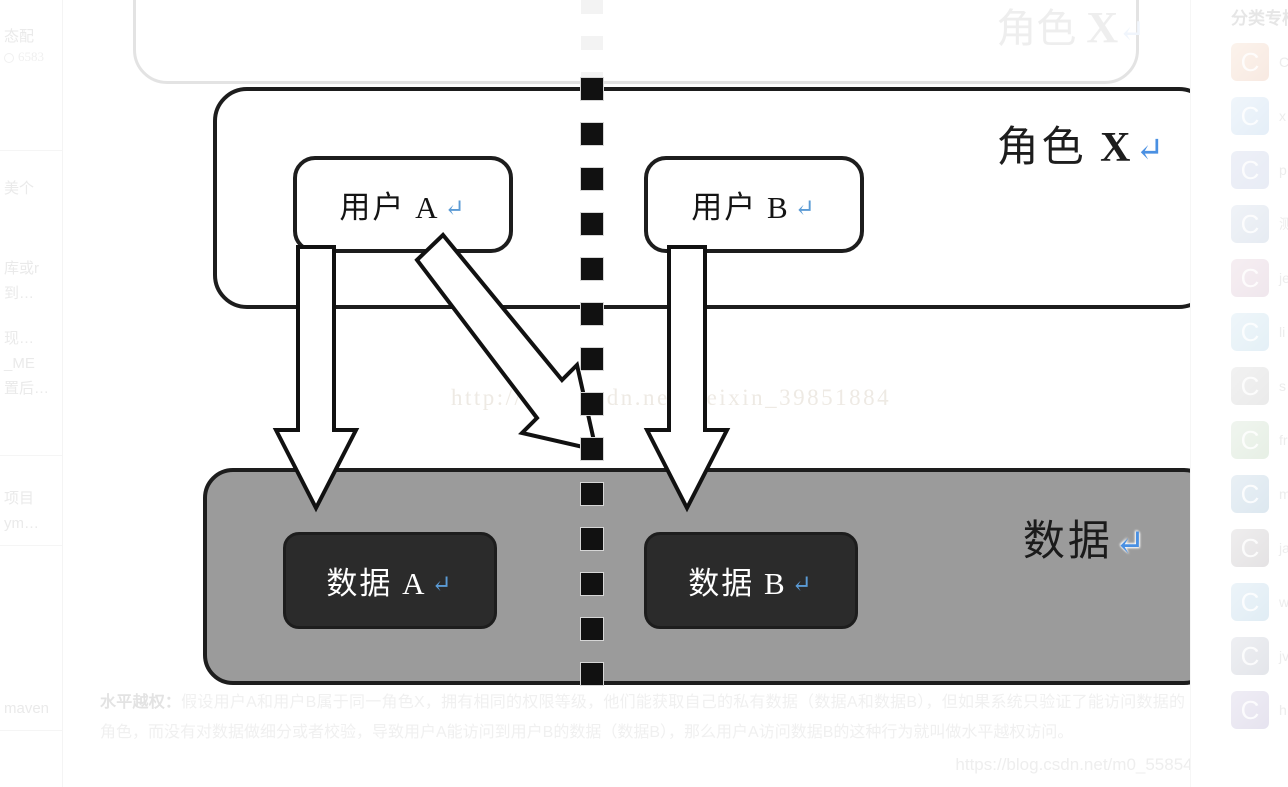 Image resolution: width=1288 pixels, height=787 pixels. Describe the element at coordinates (1243, 602) in the screenshot. I see `column-list-item: w` at that location.